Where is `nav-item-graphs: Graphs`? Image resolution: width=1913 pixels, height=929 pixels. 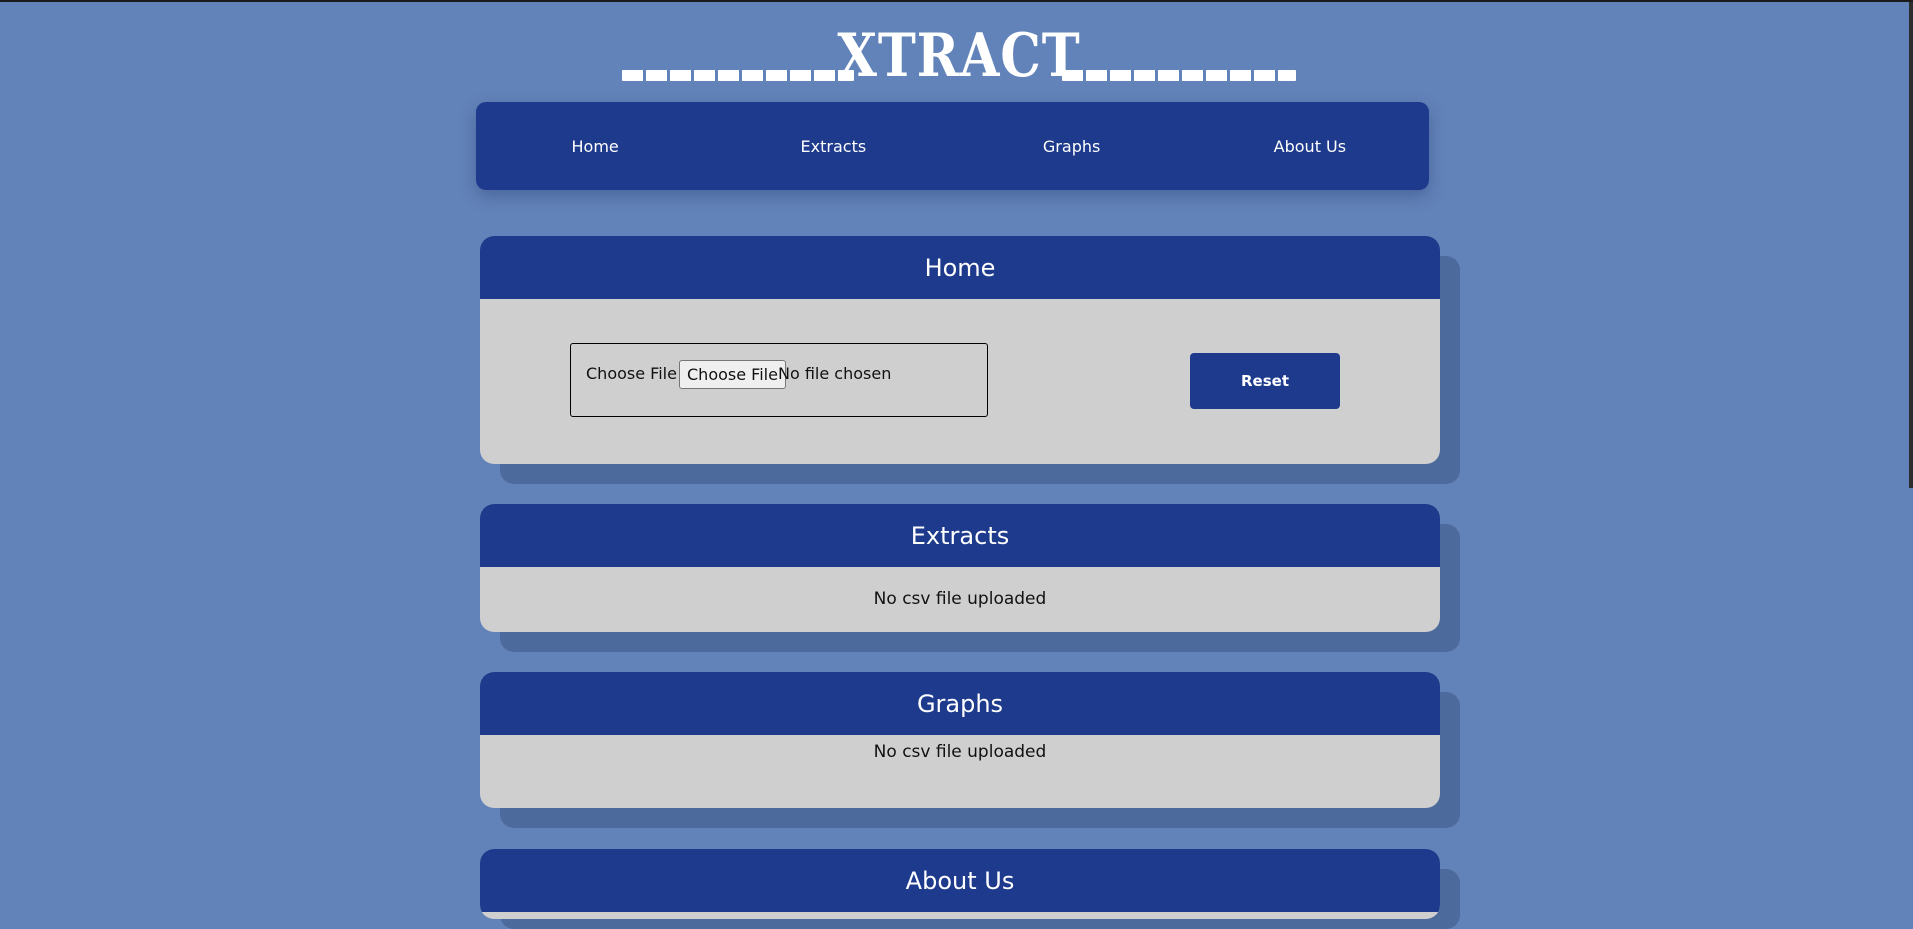 nav-item-graphs: Graphs is located at coordinates (1072, 146).